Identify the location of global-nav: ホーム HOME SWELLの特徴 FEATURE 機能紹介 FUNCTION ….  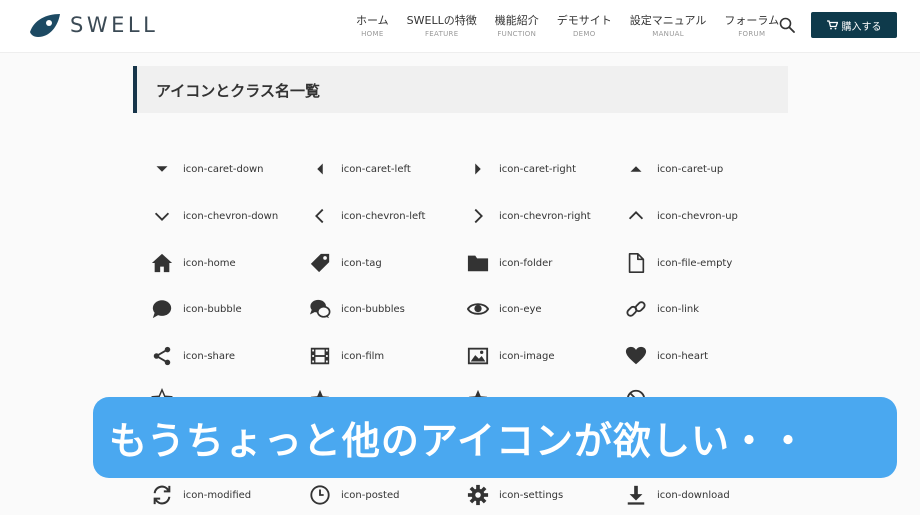
(576, 26).